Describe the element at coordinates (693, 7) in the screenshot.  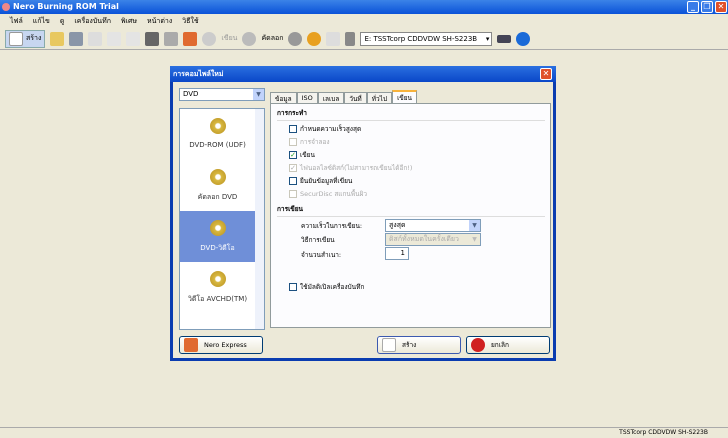
I see `minimize-button: _` at that location.